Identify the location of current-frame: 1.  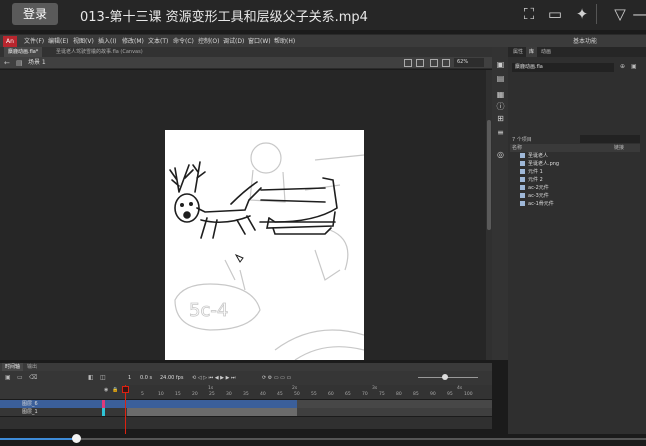
(129, 378).